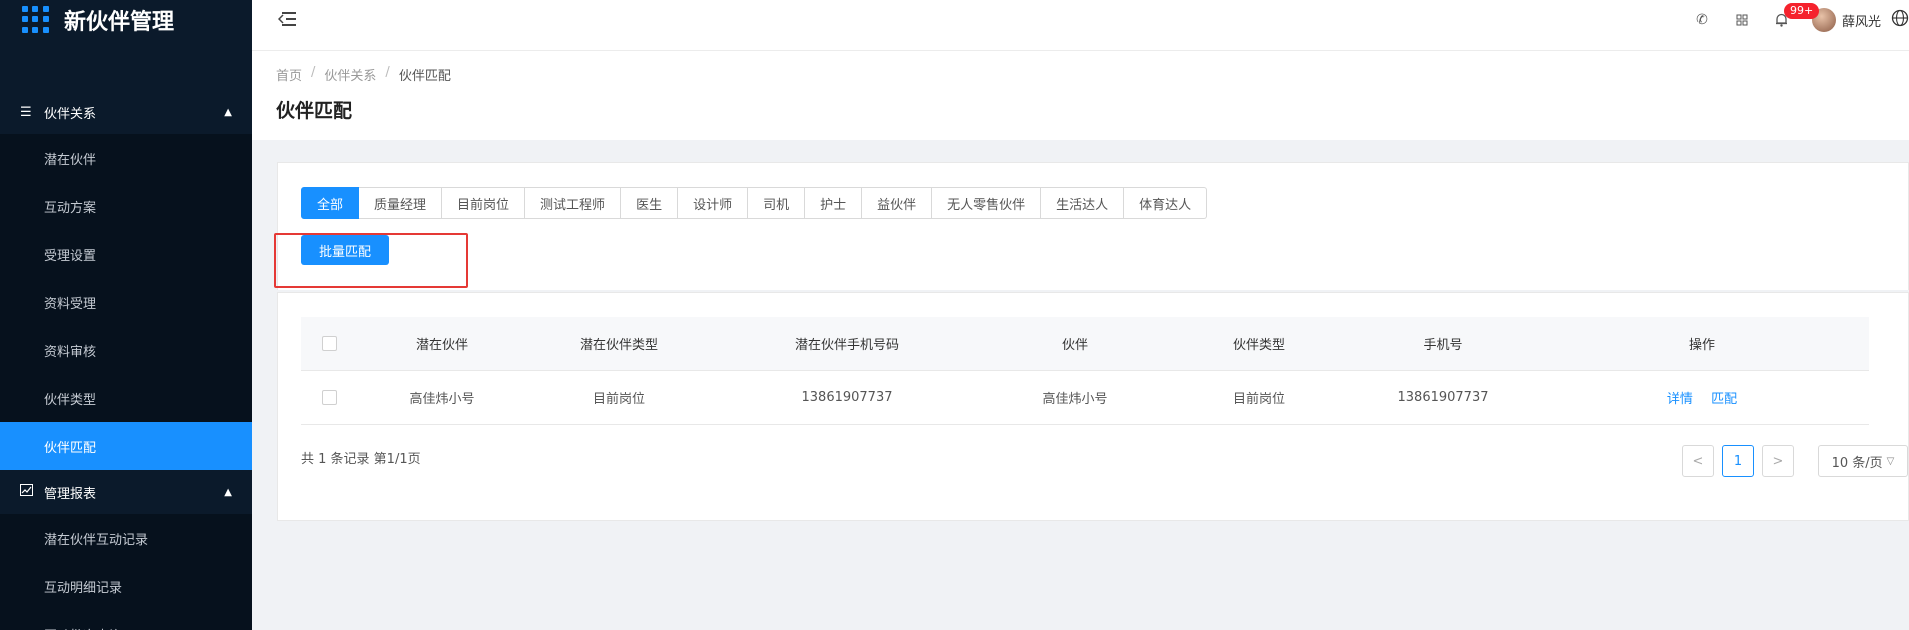 Image resolution: width=1909 pixels, height=630 pixels. I want to click on page-button-current: 1, so click(1738, 461).